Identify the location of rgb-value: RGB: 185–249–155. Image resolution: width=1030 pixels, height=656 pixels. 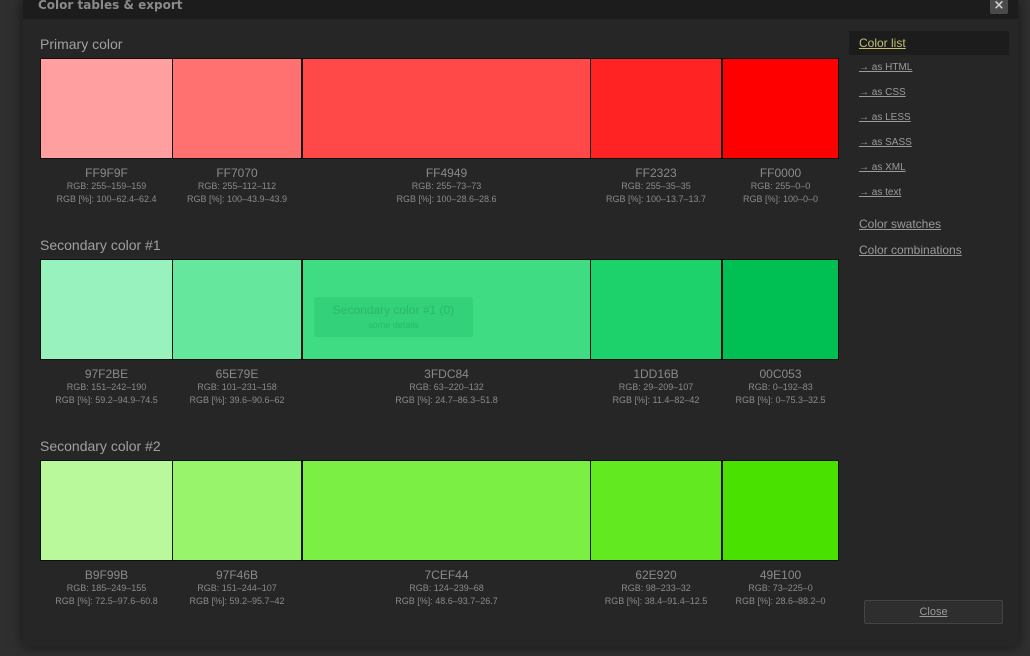
(106, 588).